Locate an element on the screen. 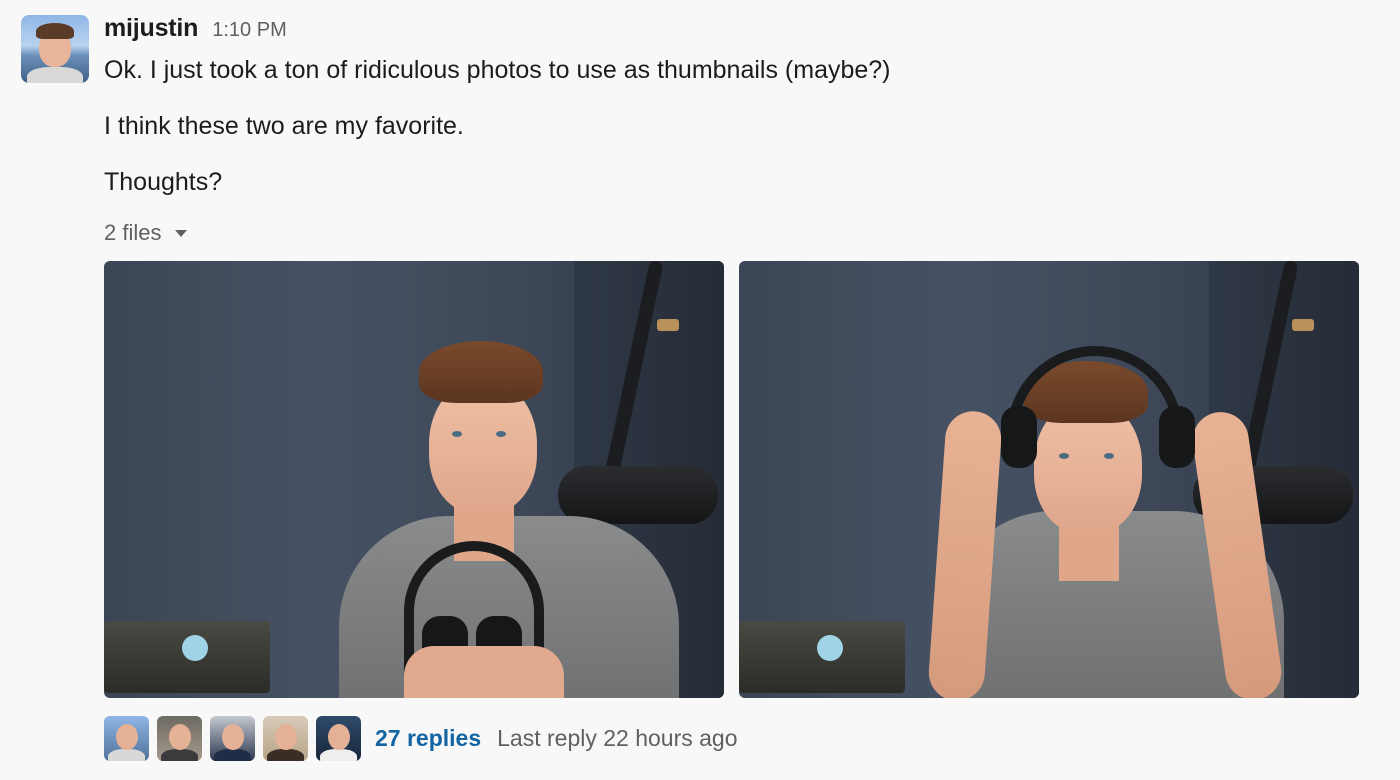 The width and height of the screenshot is (1400, 780). author-avatar is located at coordinates (55, 49).